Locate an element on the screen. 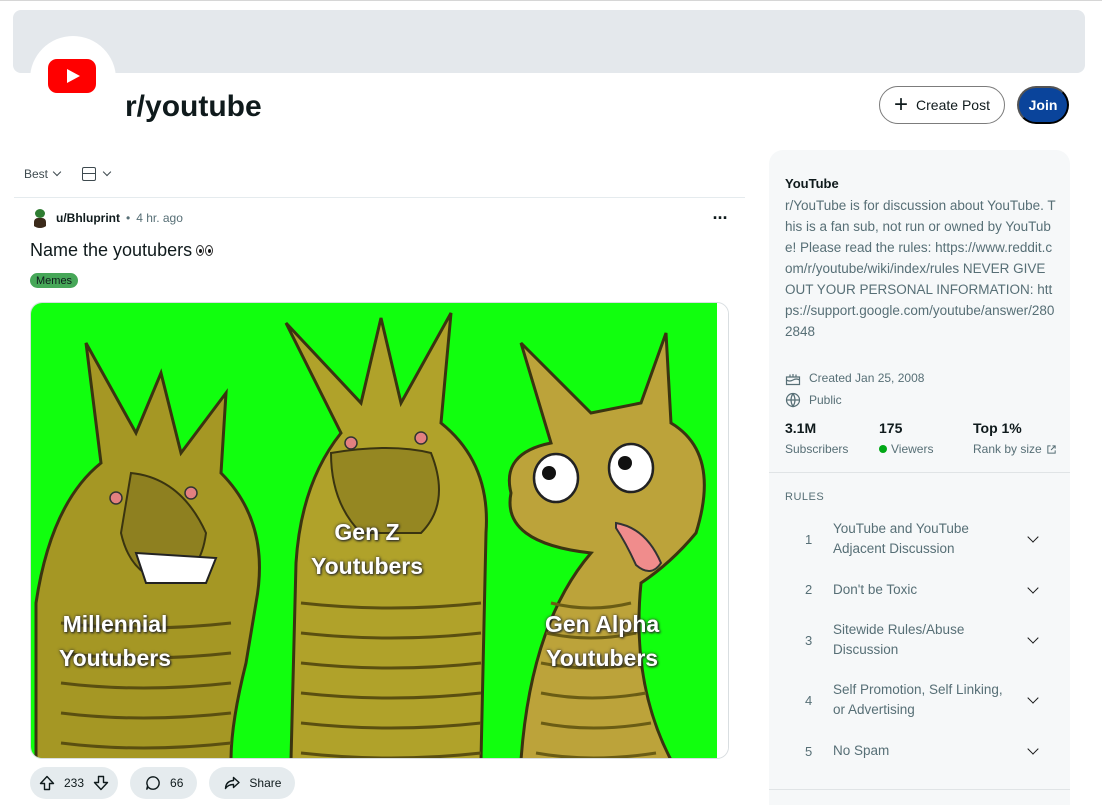 The width and height of the screenshot is (1102, 805). sort-dropdown: Best is located at coordinates (43, 174).